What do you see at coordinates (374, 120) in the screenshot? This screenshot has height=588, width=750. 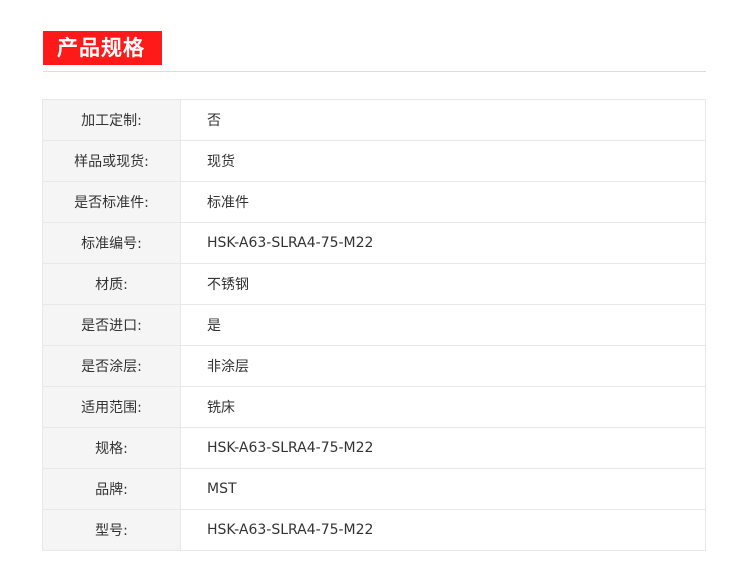 I see `table-row: 加工定制: 否` at bounding box center [374, 120].